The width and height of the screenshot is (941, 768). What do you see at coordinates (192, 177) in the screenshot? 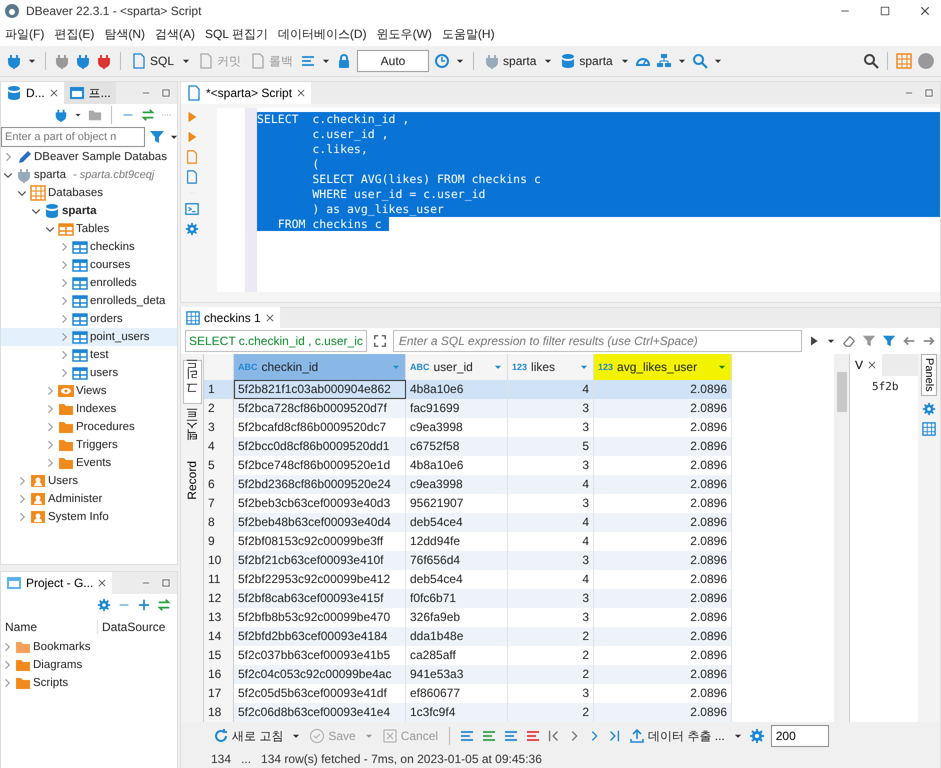
I see `explain-icon` at bounding box center [192, 177].